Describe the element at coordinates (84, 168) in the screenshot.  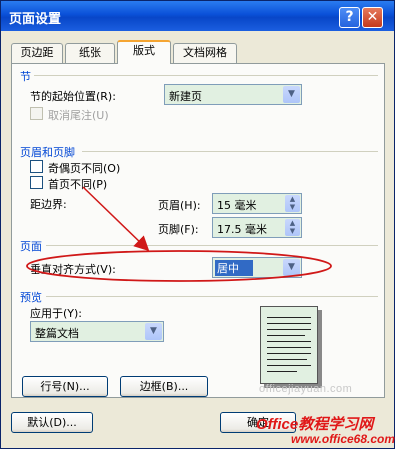
I see `odd-even-label: 奇偶页不同(O)` at that location.